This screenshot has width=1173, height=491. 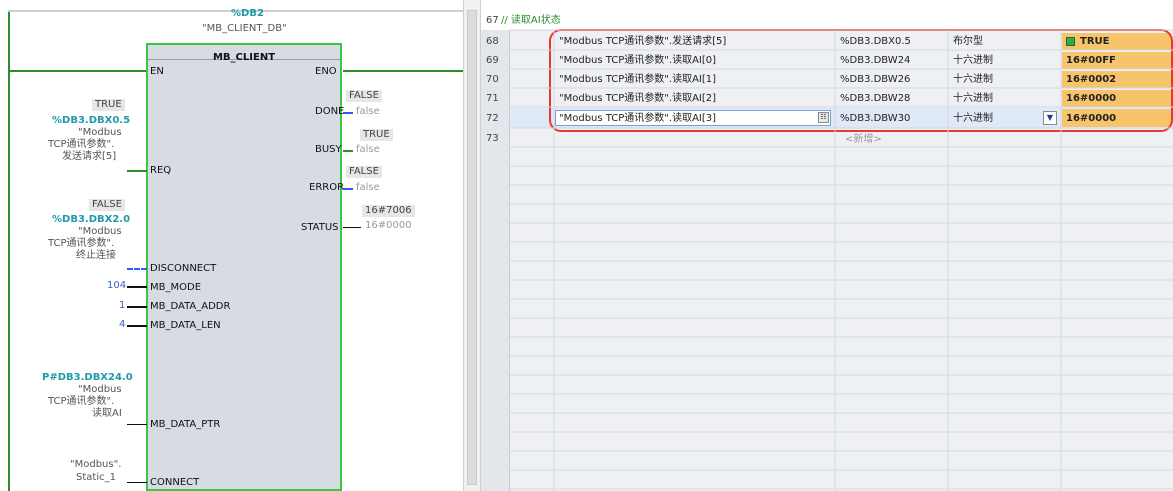 I want to click on mb-data-ptr-symbol-1: "Modbus, so click(x=100, y=389).